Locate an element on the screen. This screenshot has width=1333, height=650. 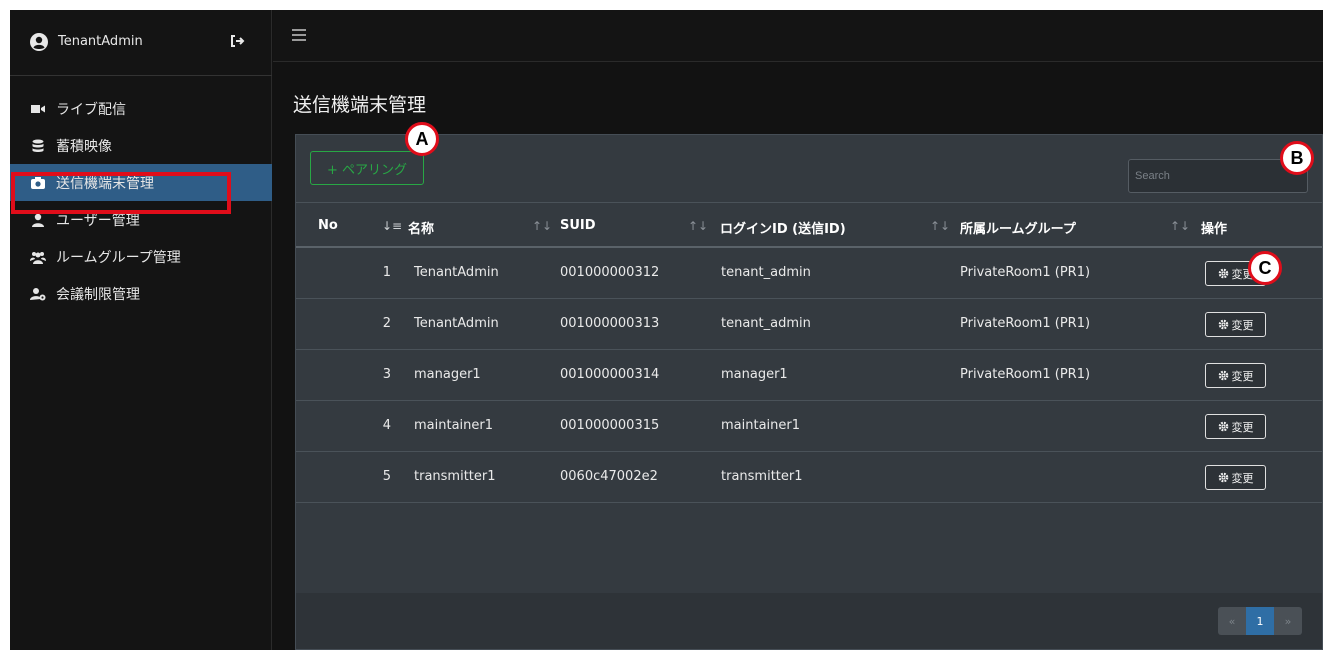
column-header-action: 操作 is located at coordinates (1214, 229).